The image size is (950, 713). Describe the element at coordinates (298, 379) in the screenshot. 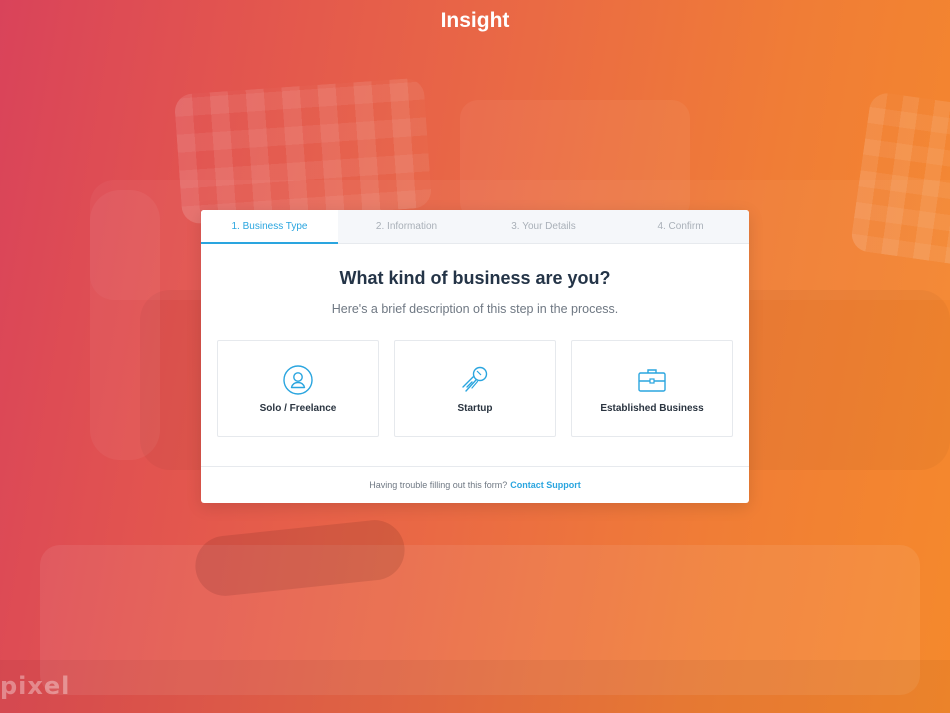

I see `person-icon` at that location.